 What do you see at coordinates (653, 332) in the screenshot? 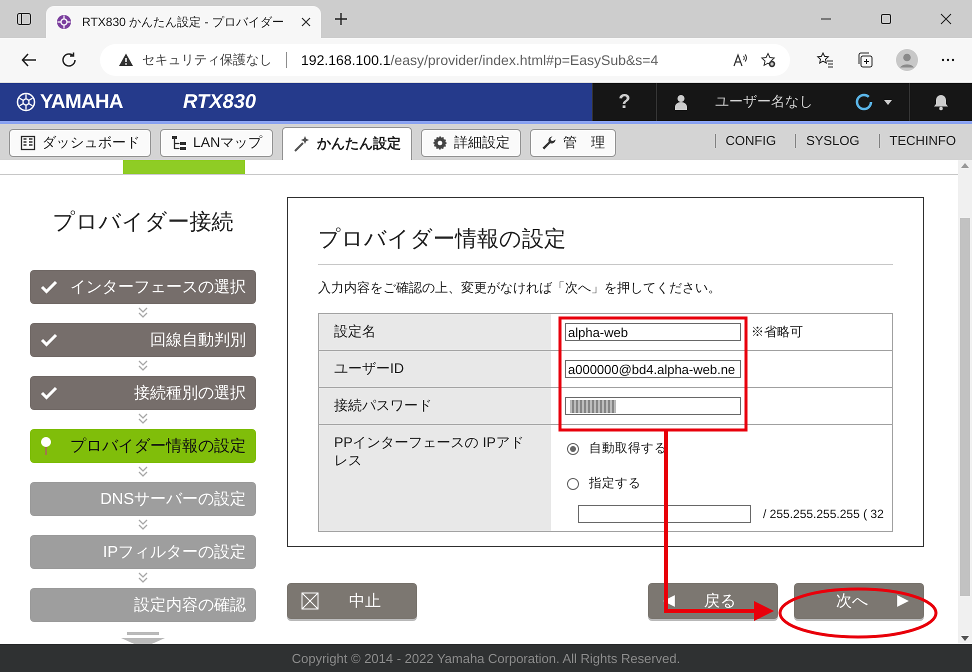
I see `text-input-field: alpha-web` at bounding box center [653, 332].